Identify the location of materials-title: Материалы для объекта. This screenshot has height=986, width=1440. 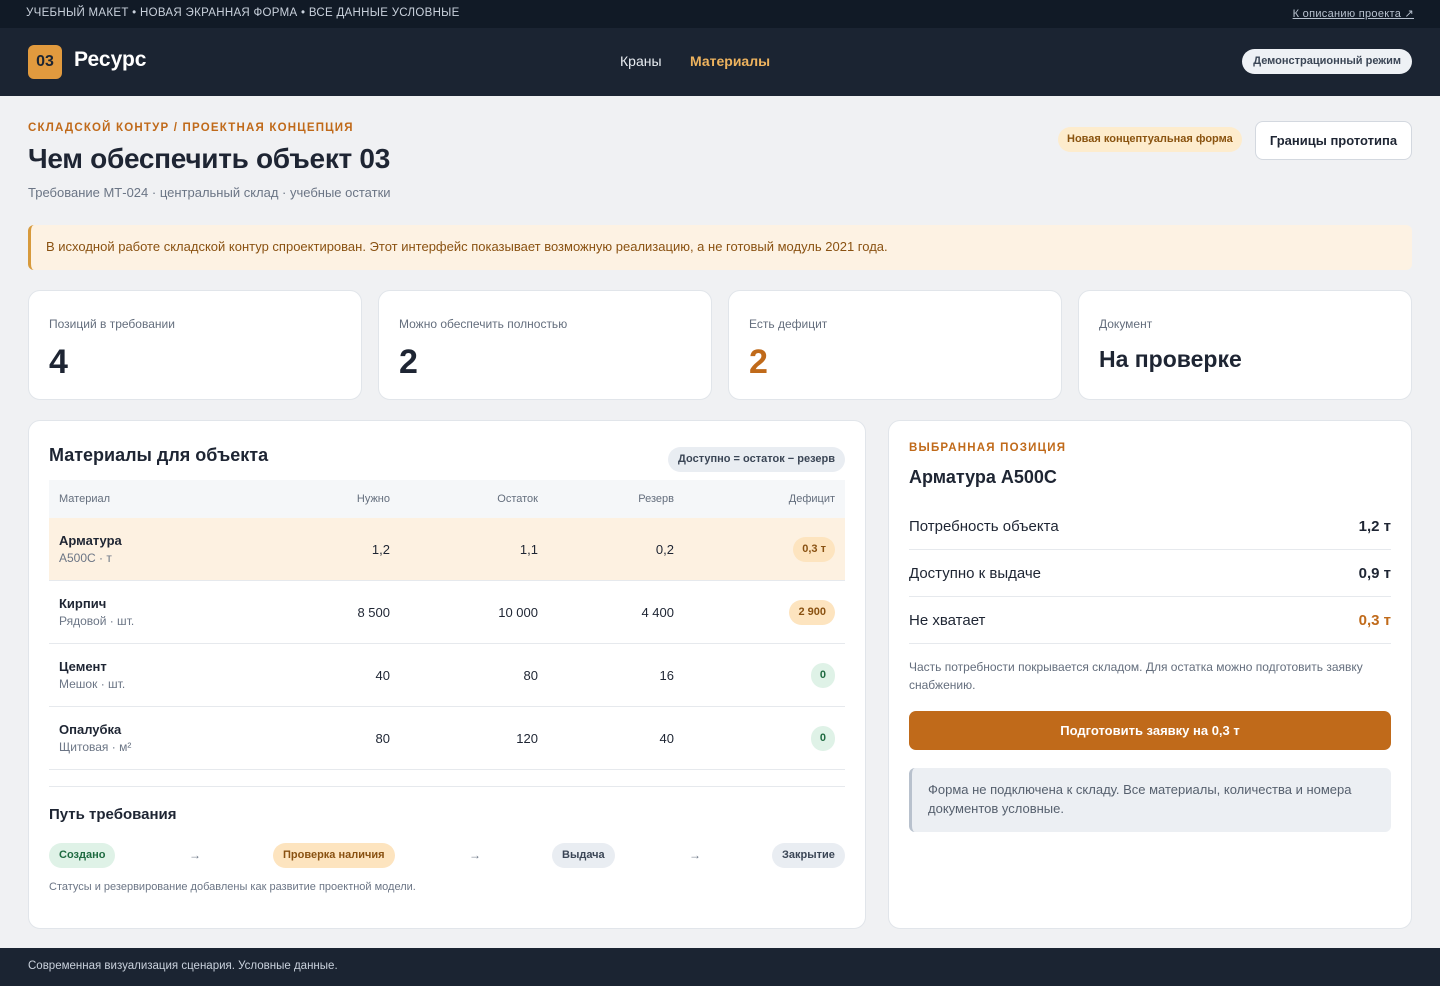
(159, 455).